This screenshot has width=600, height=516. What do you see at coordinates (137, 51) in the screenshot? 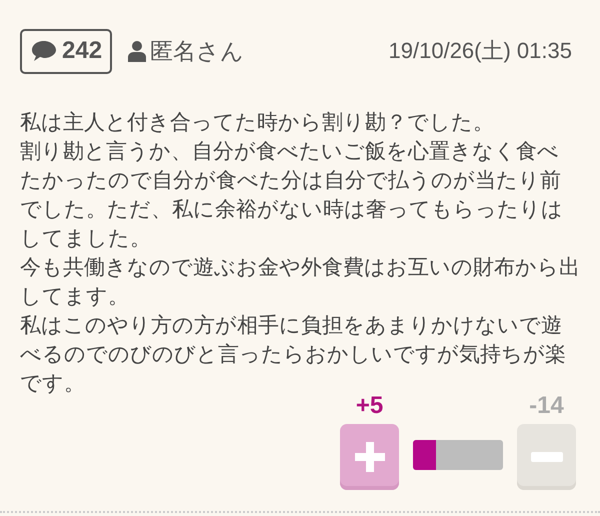
I see `person-icon` at bounding box center [137, 51].